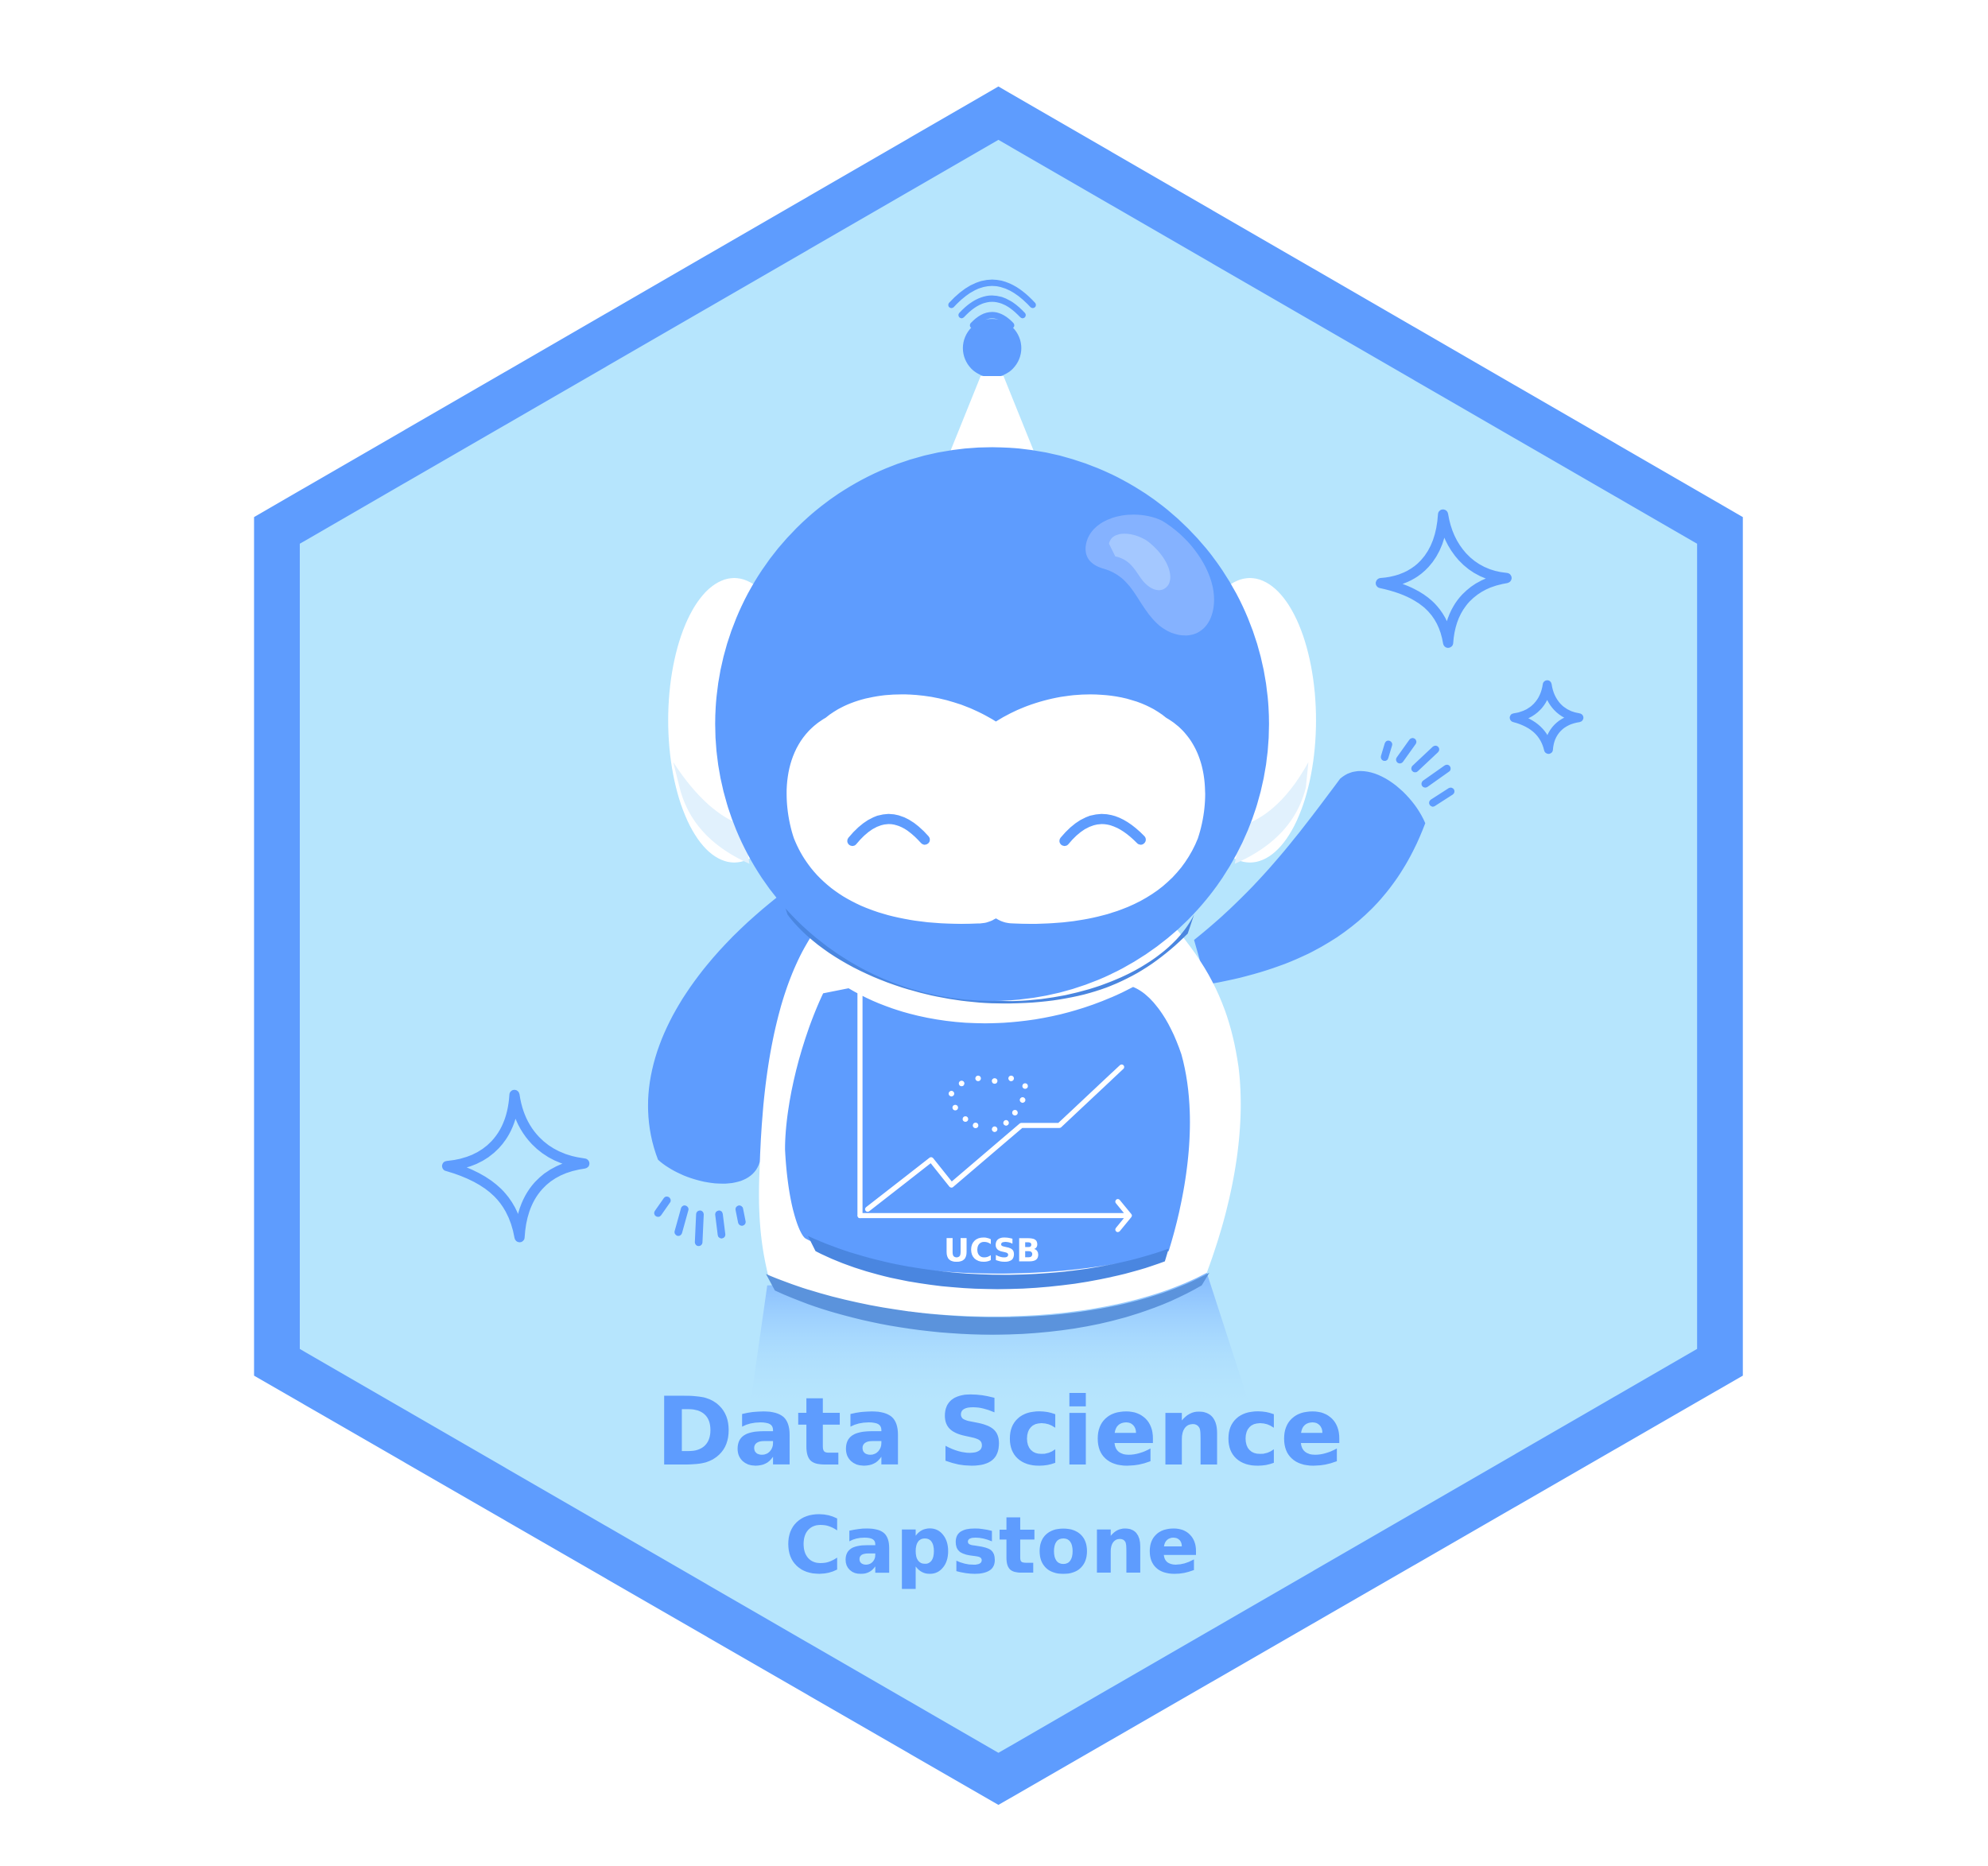 The width and height of the screenshot is (1988, 1866). What do you see at coordinates (992, 1250) in the screenshot?
I see `chest-label: UCSB` at bounding box center [992, 1250].